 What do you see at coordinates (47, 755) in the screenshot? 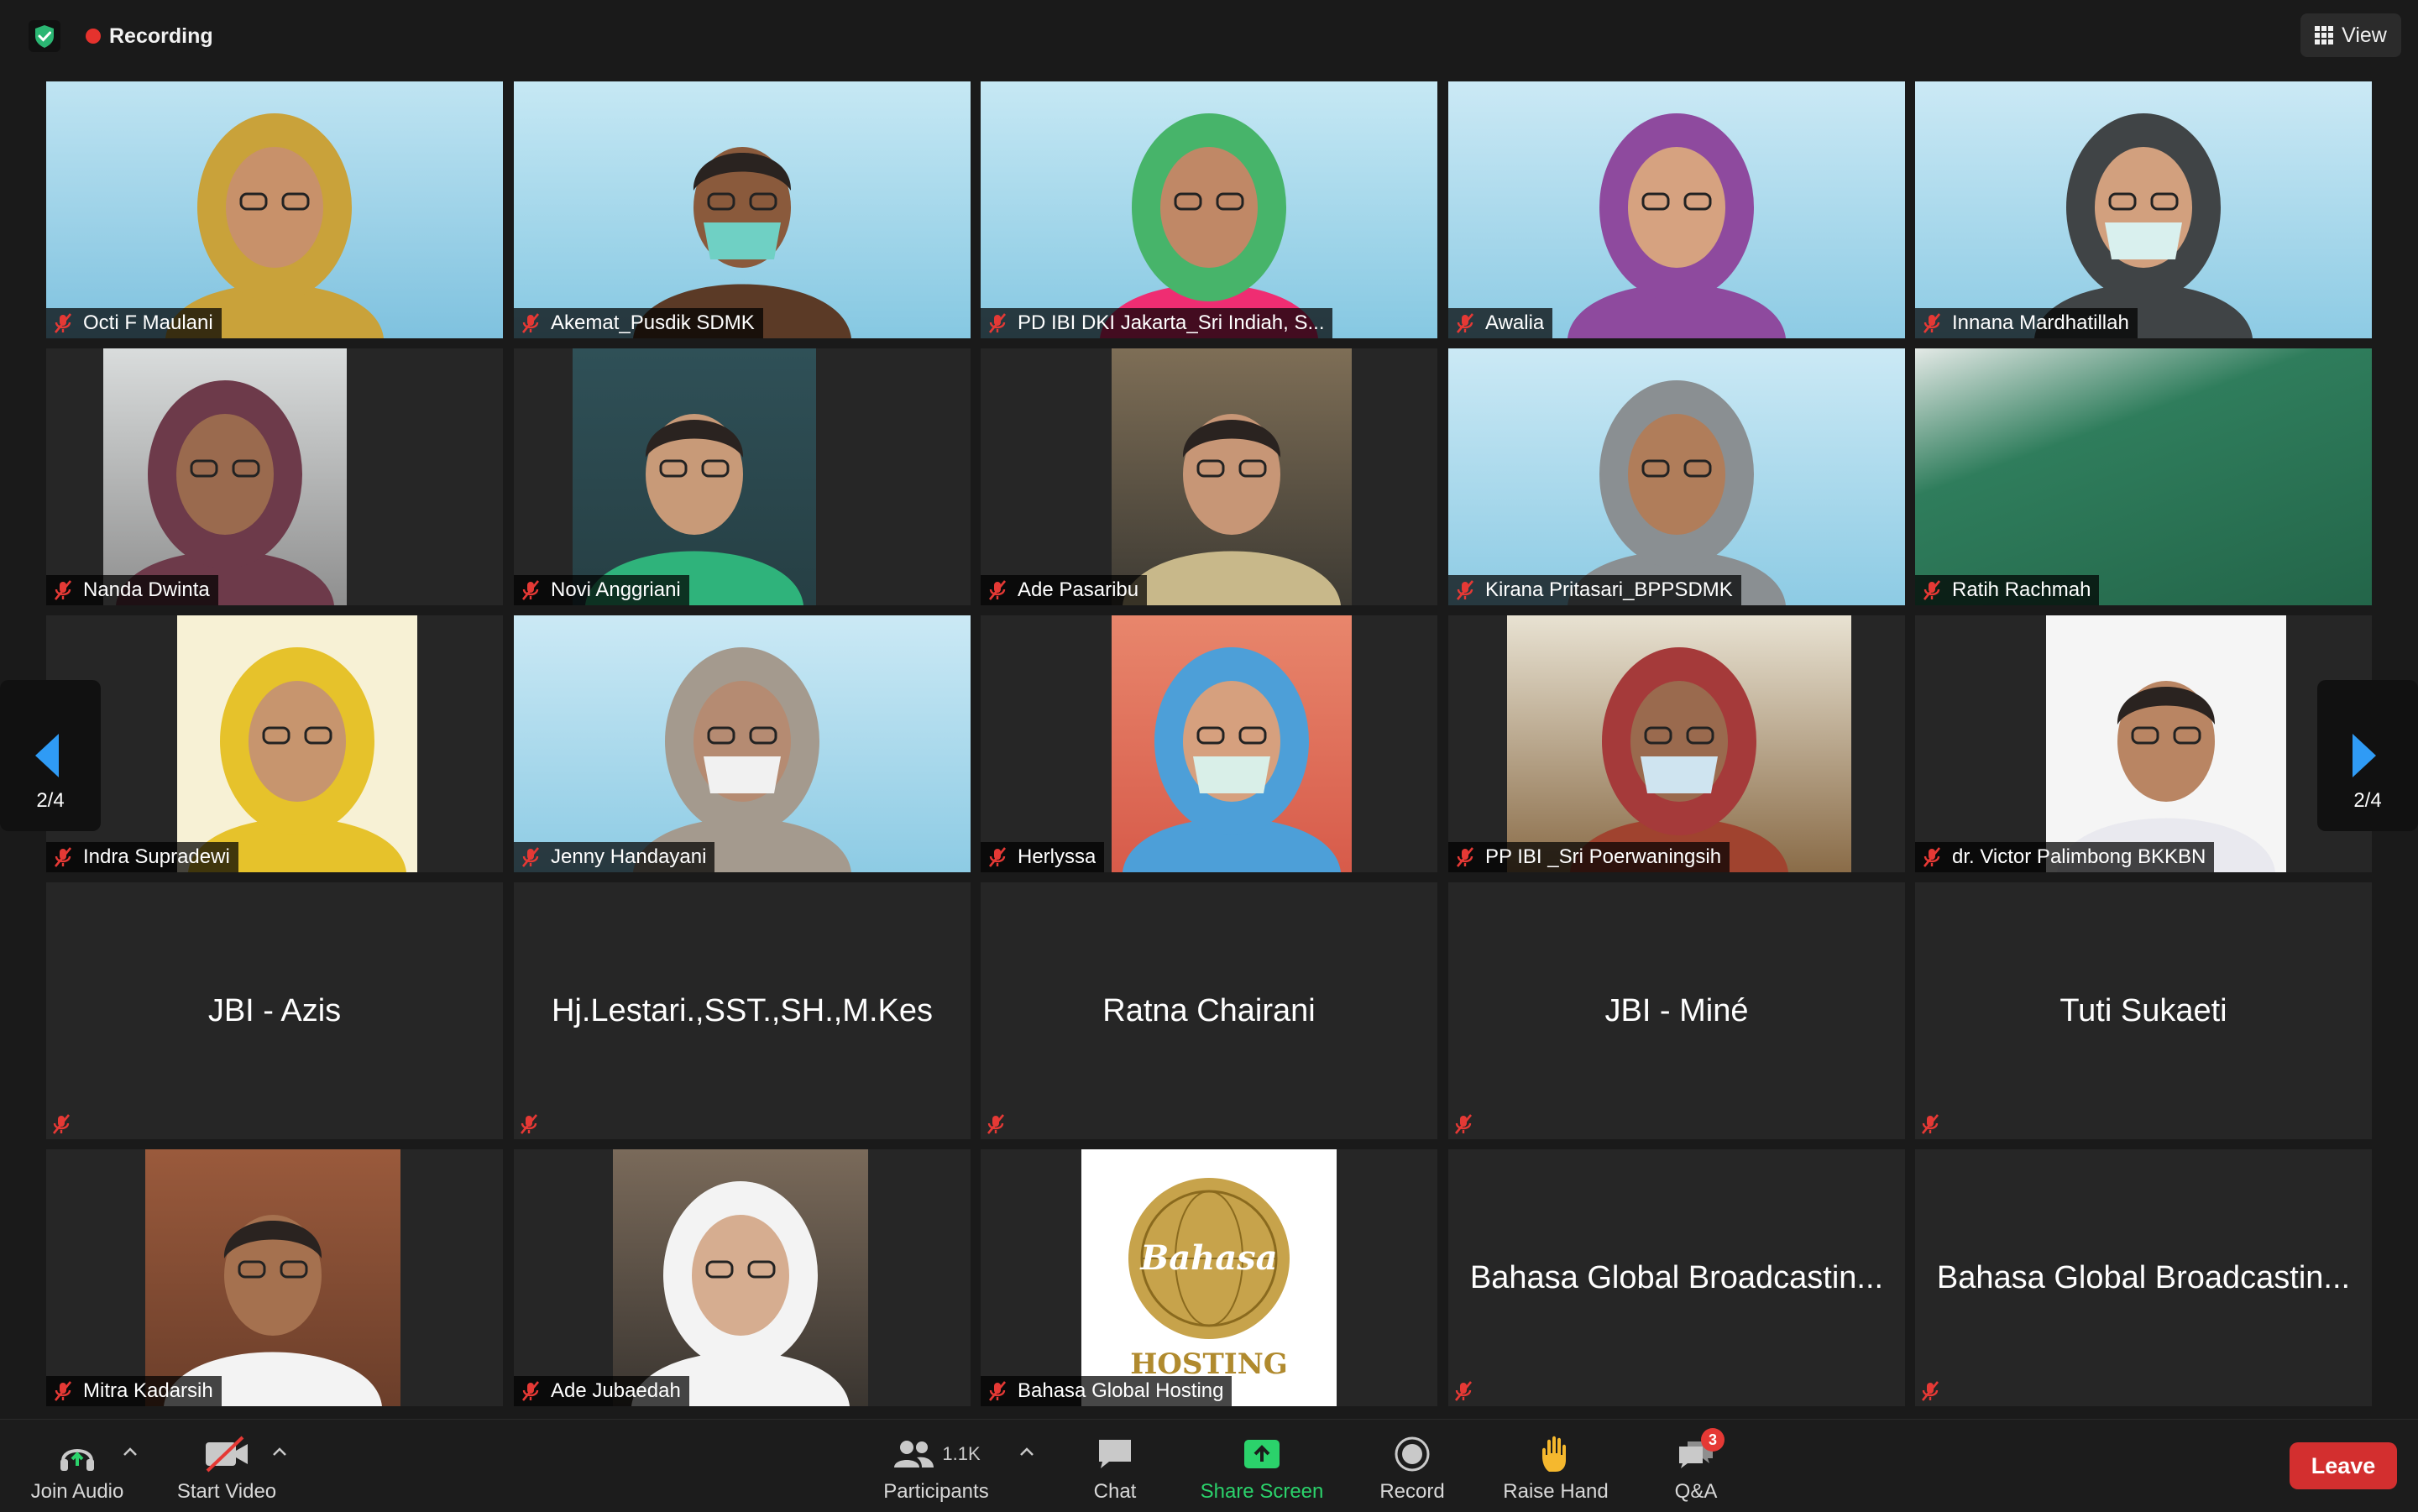
I see `arrow-left-icon` at bounding box center [47, 755].